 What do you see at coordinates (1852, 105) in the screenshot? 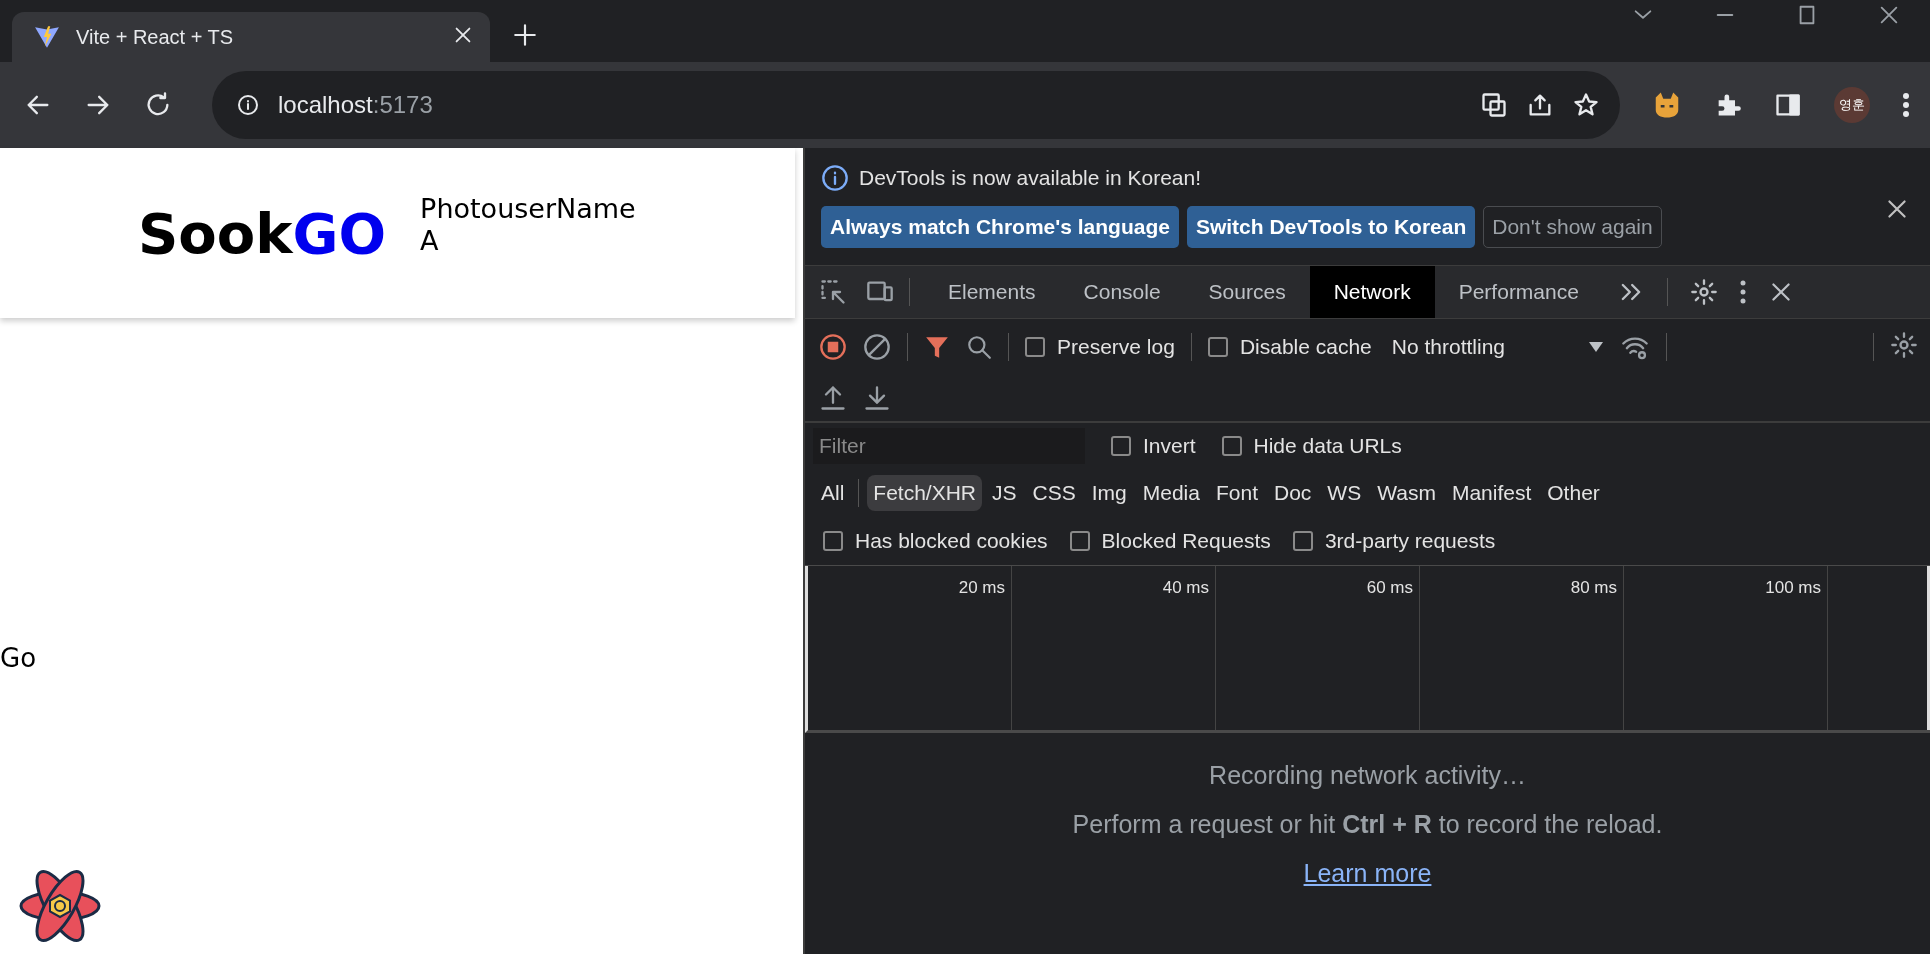
I see `profile-avatar: 영훈` at bounding box center [1852, 105].